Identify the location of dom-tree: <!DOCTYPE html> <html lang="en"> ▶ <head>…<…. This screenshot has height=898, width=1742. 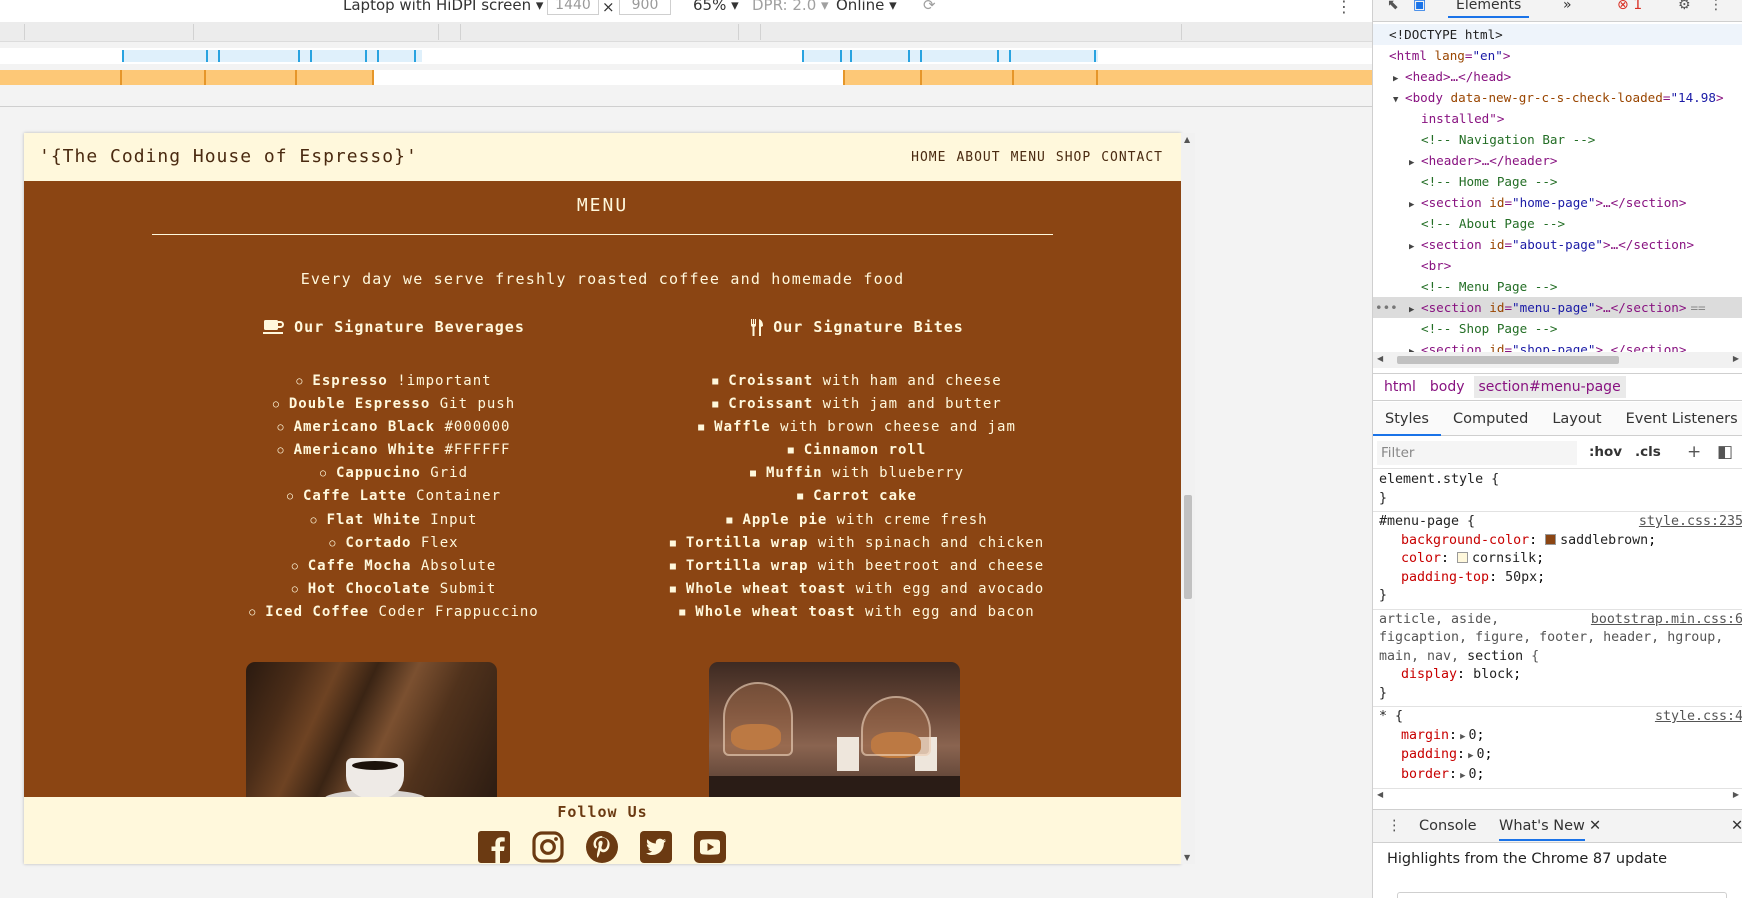
(1557, 189).